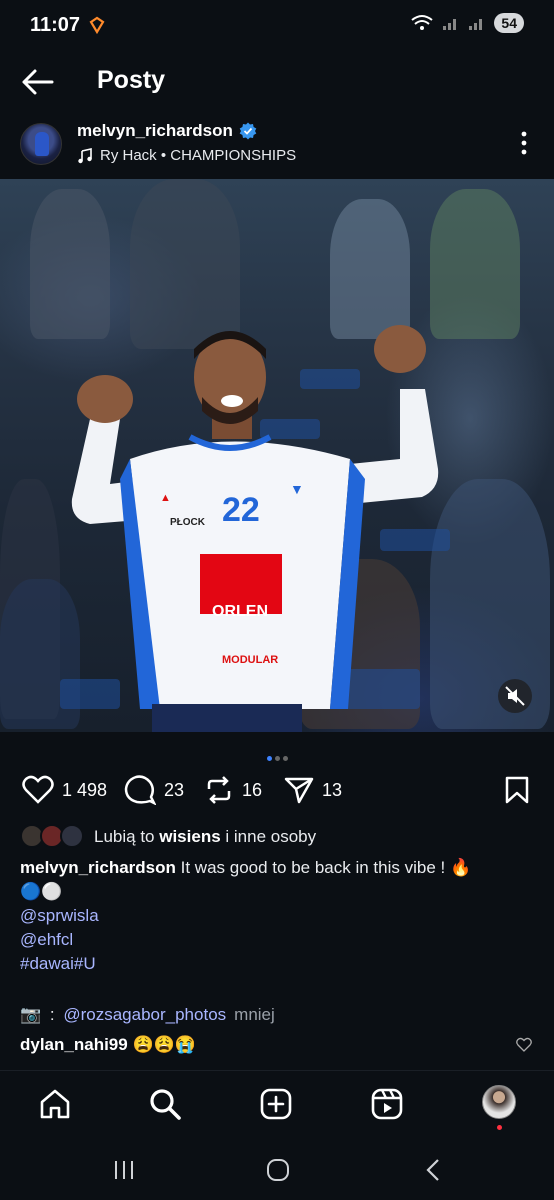  I want to click on back-arrow-icon, so click(38, 82).